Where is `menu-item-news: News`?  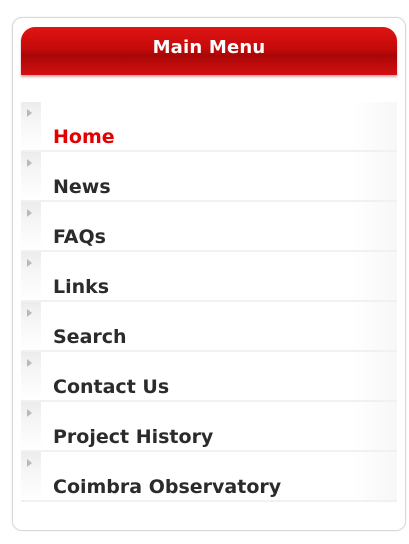
menu-item-news: News is located at coordinates (209, 177).